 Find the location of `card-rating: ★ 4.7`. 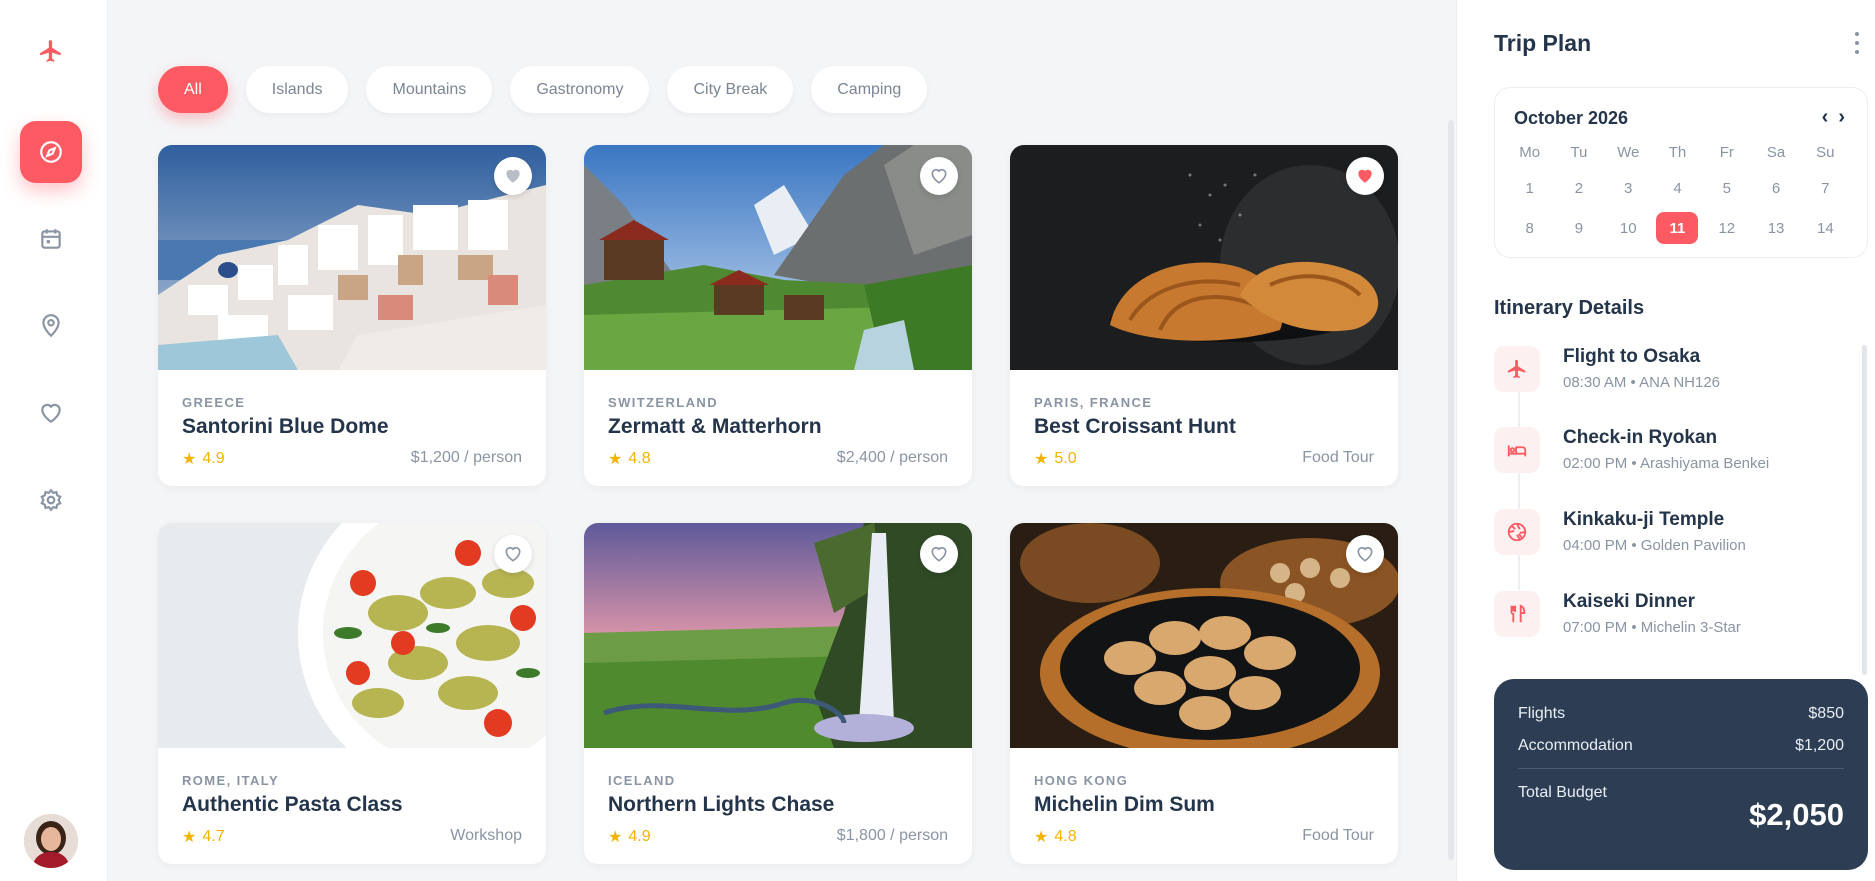

card-rating: ★ 4.7 is located at coordinates (203, 837).